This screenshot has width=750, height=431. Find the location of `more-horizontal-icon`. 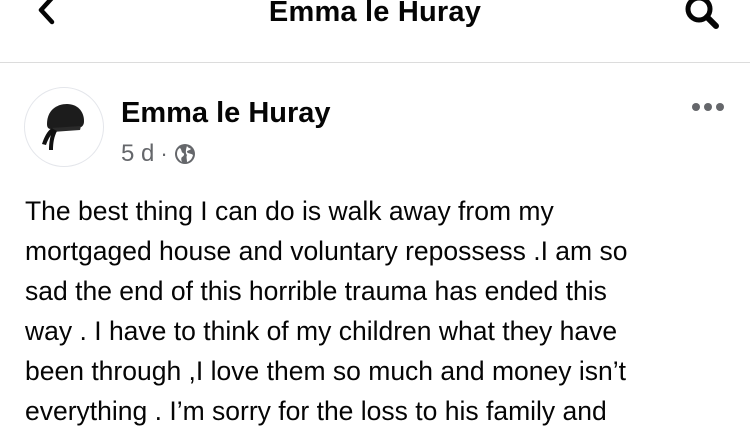

more-horizontal-icon is located at coordinates (708, 107).